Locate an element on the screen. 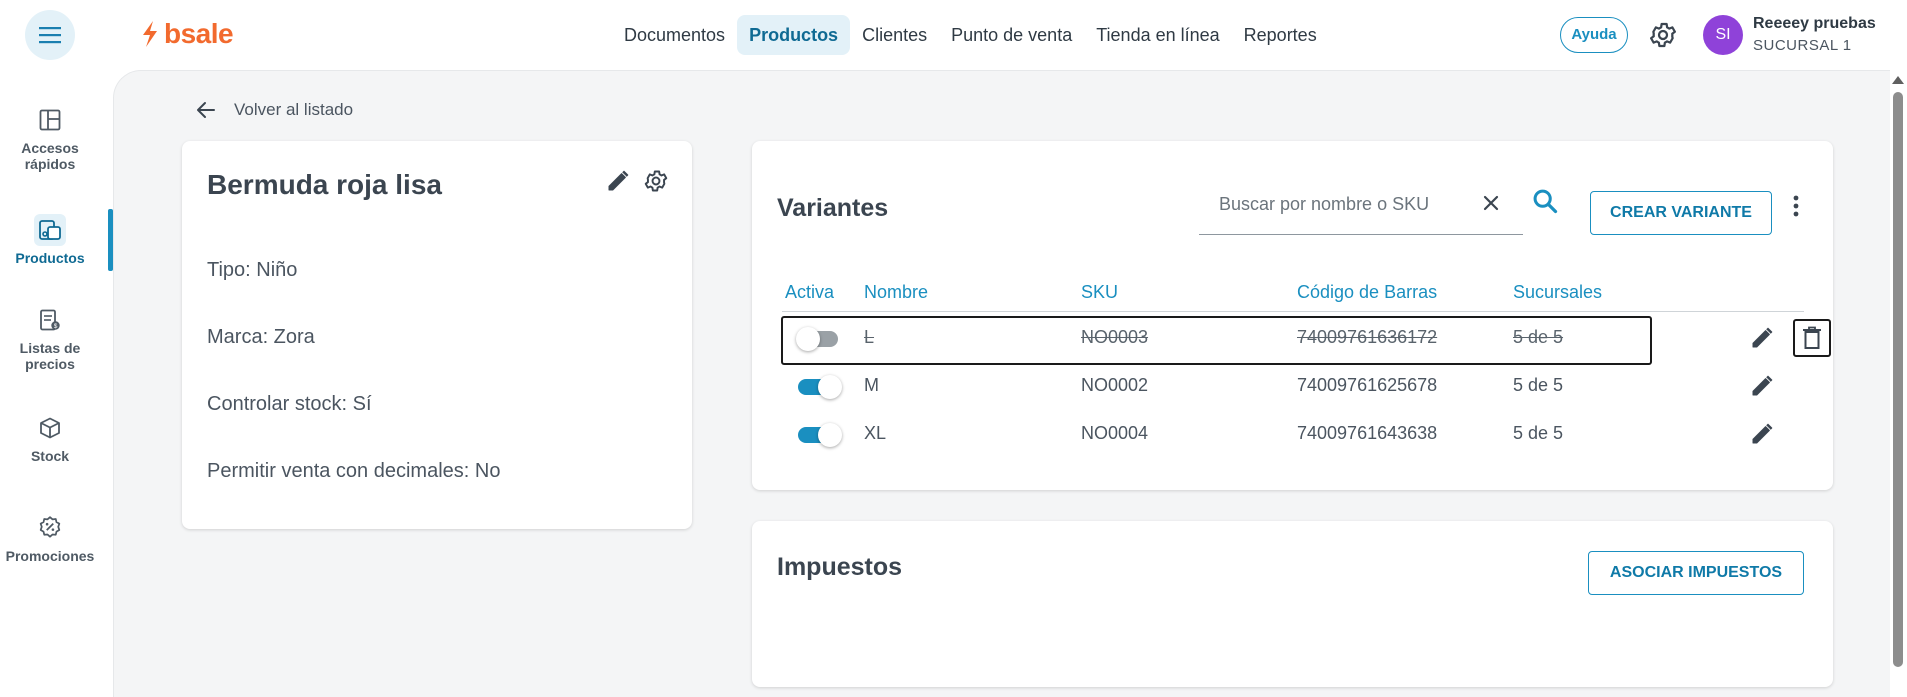 The image size is (1907, 697). variant-sku: NO0002 is located at coordinates (1115, 385).